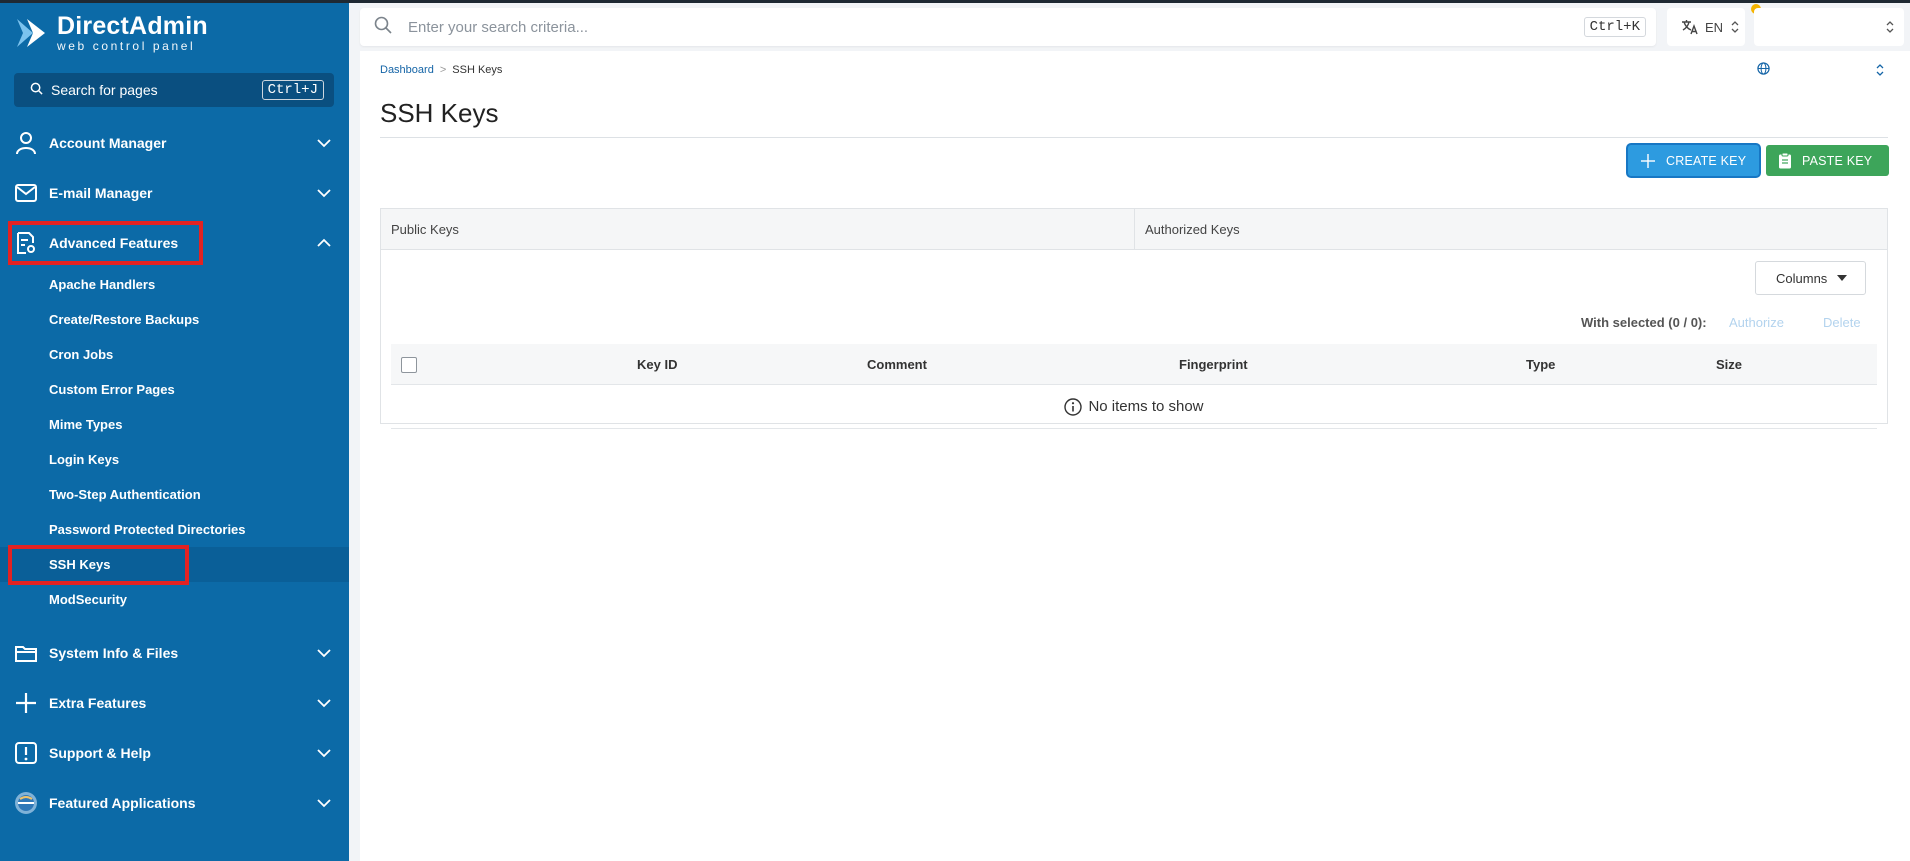 This screenshot has width=1910, height=861. I want to click on sidebar-top-border, so click(174, 1).